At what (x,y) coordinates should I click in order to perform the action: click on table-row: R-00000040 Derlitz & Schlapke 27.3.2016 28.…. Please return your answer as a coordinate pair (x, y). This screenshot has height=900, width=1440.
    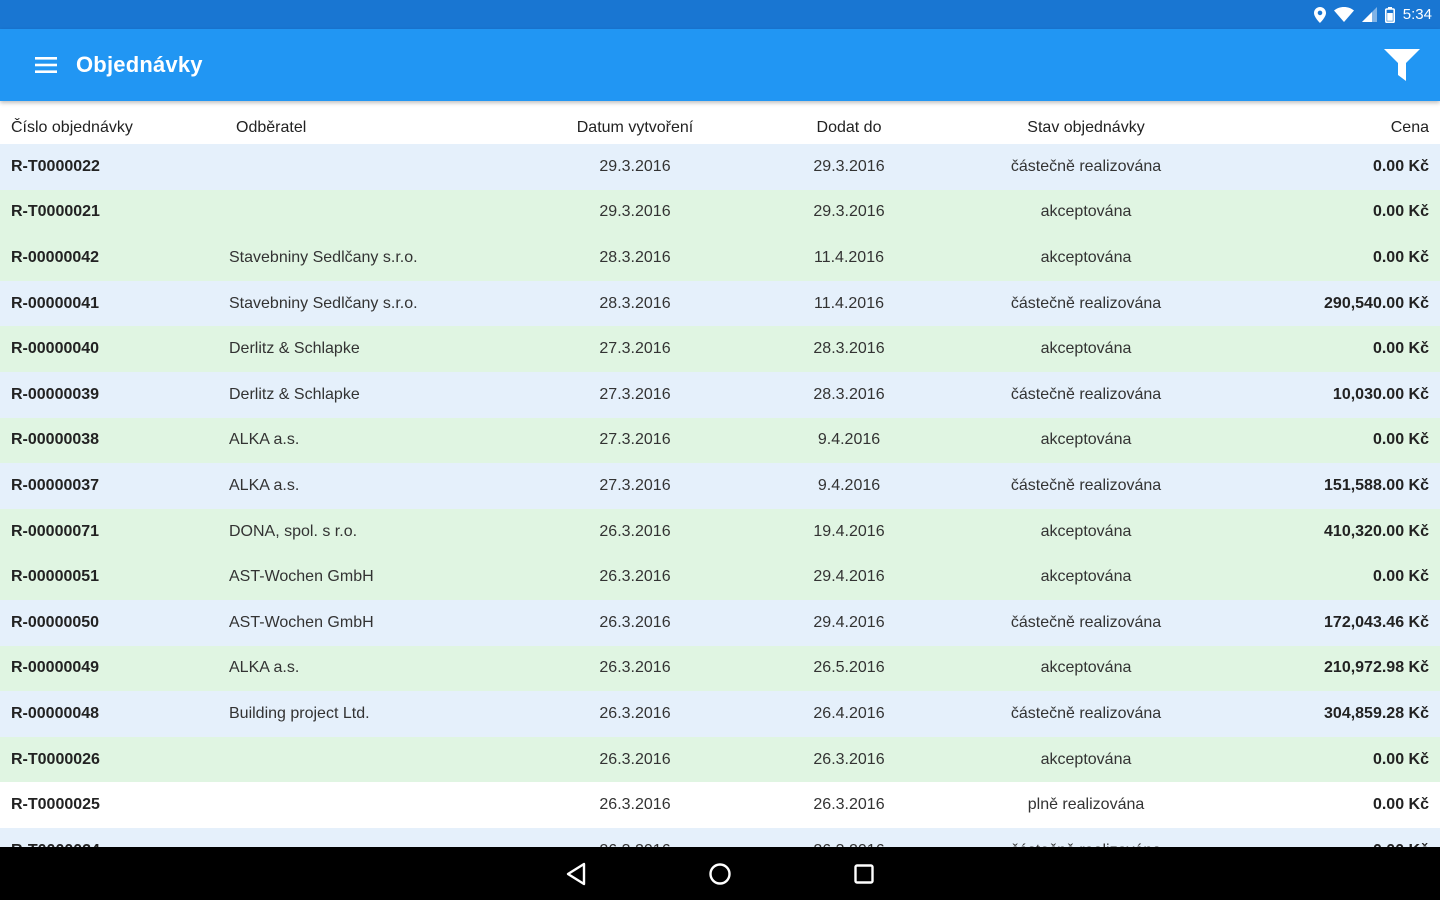
    Looking at the image, I should click on (720, 349).